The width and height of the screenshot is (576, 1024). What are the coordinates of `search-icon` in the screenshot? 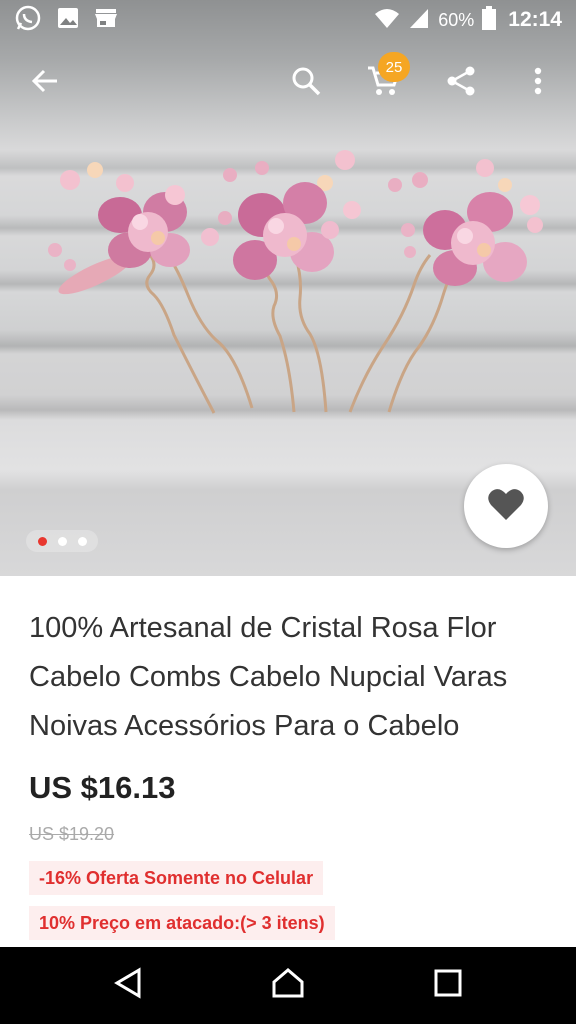 It's located at (306, 83).